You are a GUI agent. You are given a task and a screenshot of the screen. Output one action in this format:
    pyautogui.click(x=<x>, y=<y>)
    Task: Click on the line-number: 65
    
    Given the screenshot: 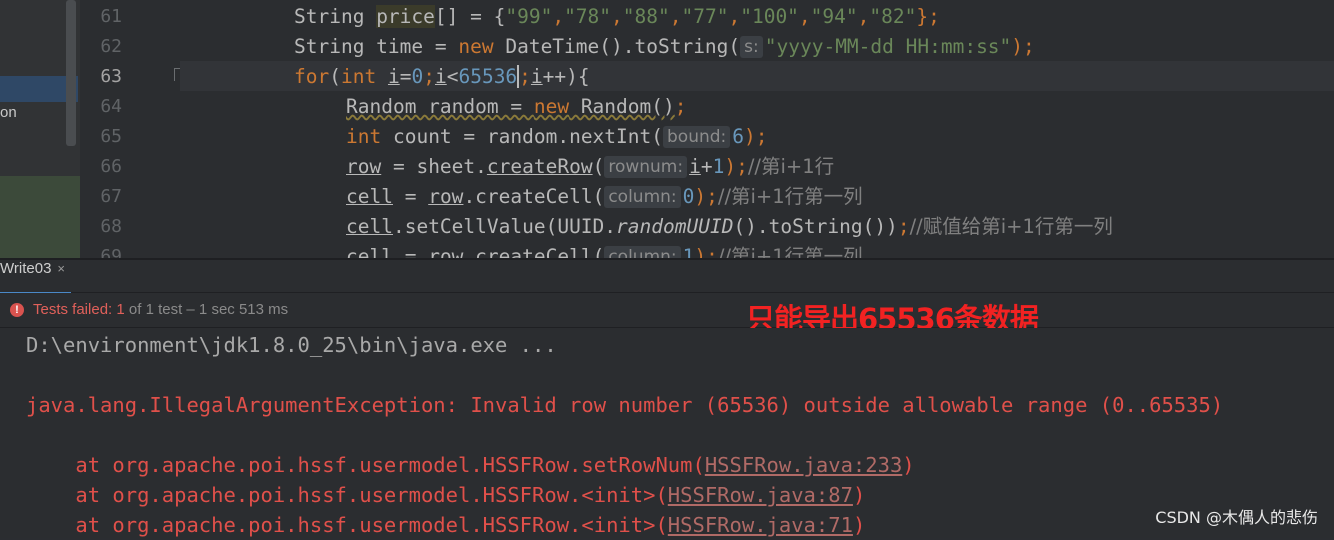 What is the action you would take?
    pyautogui.click(x=111, y=136)
    